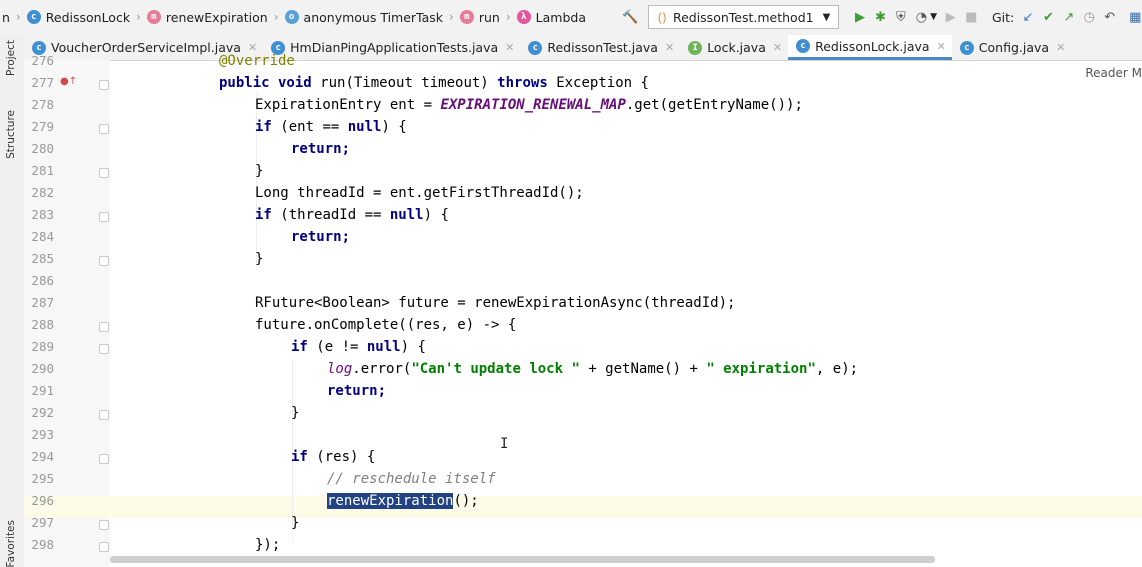 The image size is (1142, 567). Describe the element at coordinates (68, 81) in the screenshot. I see `override-marker-icon: ●↑` at that location.